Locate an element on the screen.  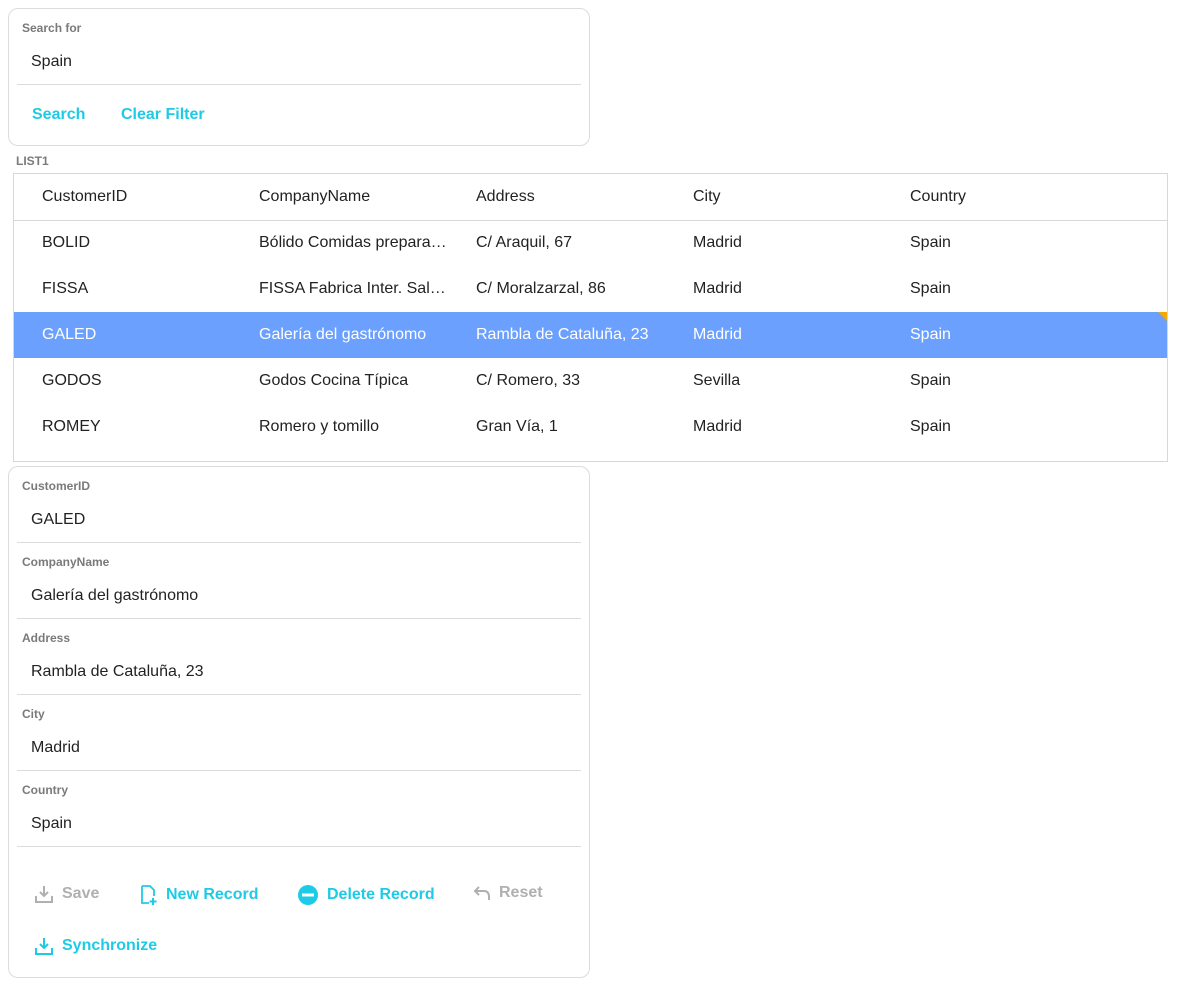
cell-customerid: BOLID is located at coordinates (66, 242).